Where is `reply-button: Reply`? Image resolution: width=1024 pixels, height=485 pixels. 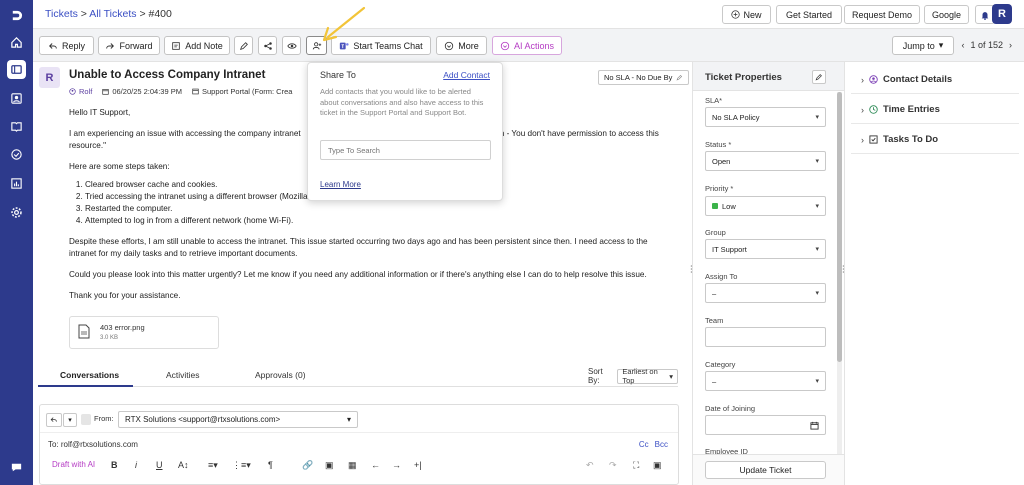 reply-button: Reply is located at coordinates (66, 45).